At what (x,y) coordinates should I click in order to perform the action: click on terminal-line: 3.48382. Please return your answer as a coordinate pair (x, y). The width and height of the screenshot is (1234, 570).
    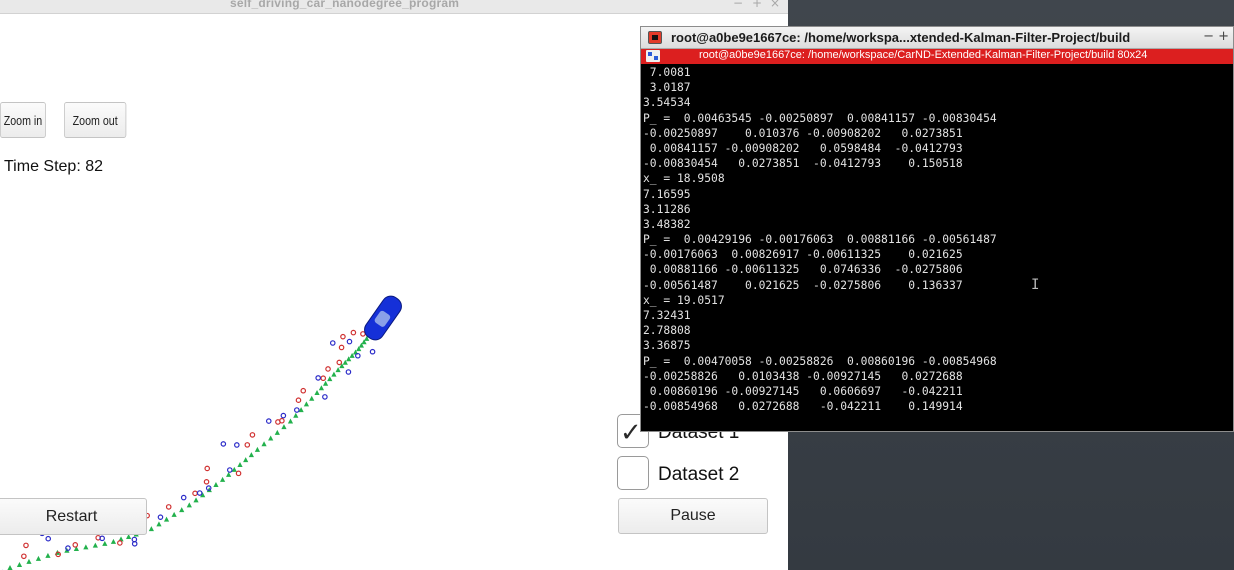
    Looking at the image, I should click on (667, 224).